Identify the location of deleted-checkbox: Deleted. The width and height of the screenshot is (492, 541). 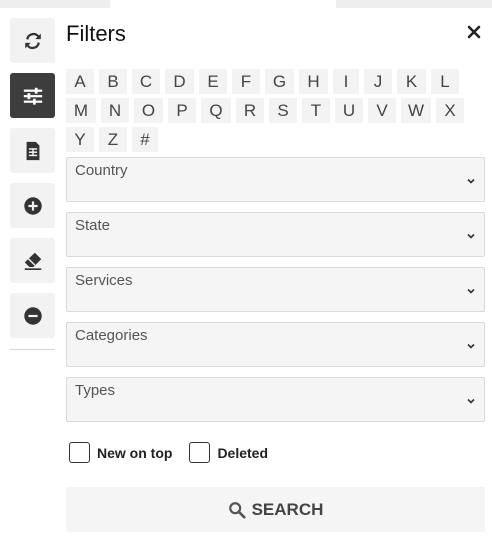
(228, 452).